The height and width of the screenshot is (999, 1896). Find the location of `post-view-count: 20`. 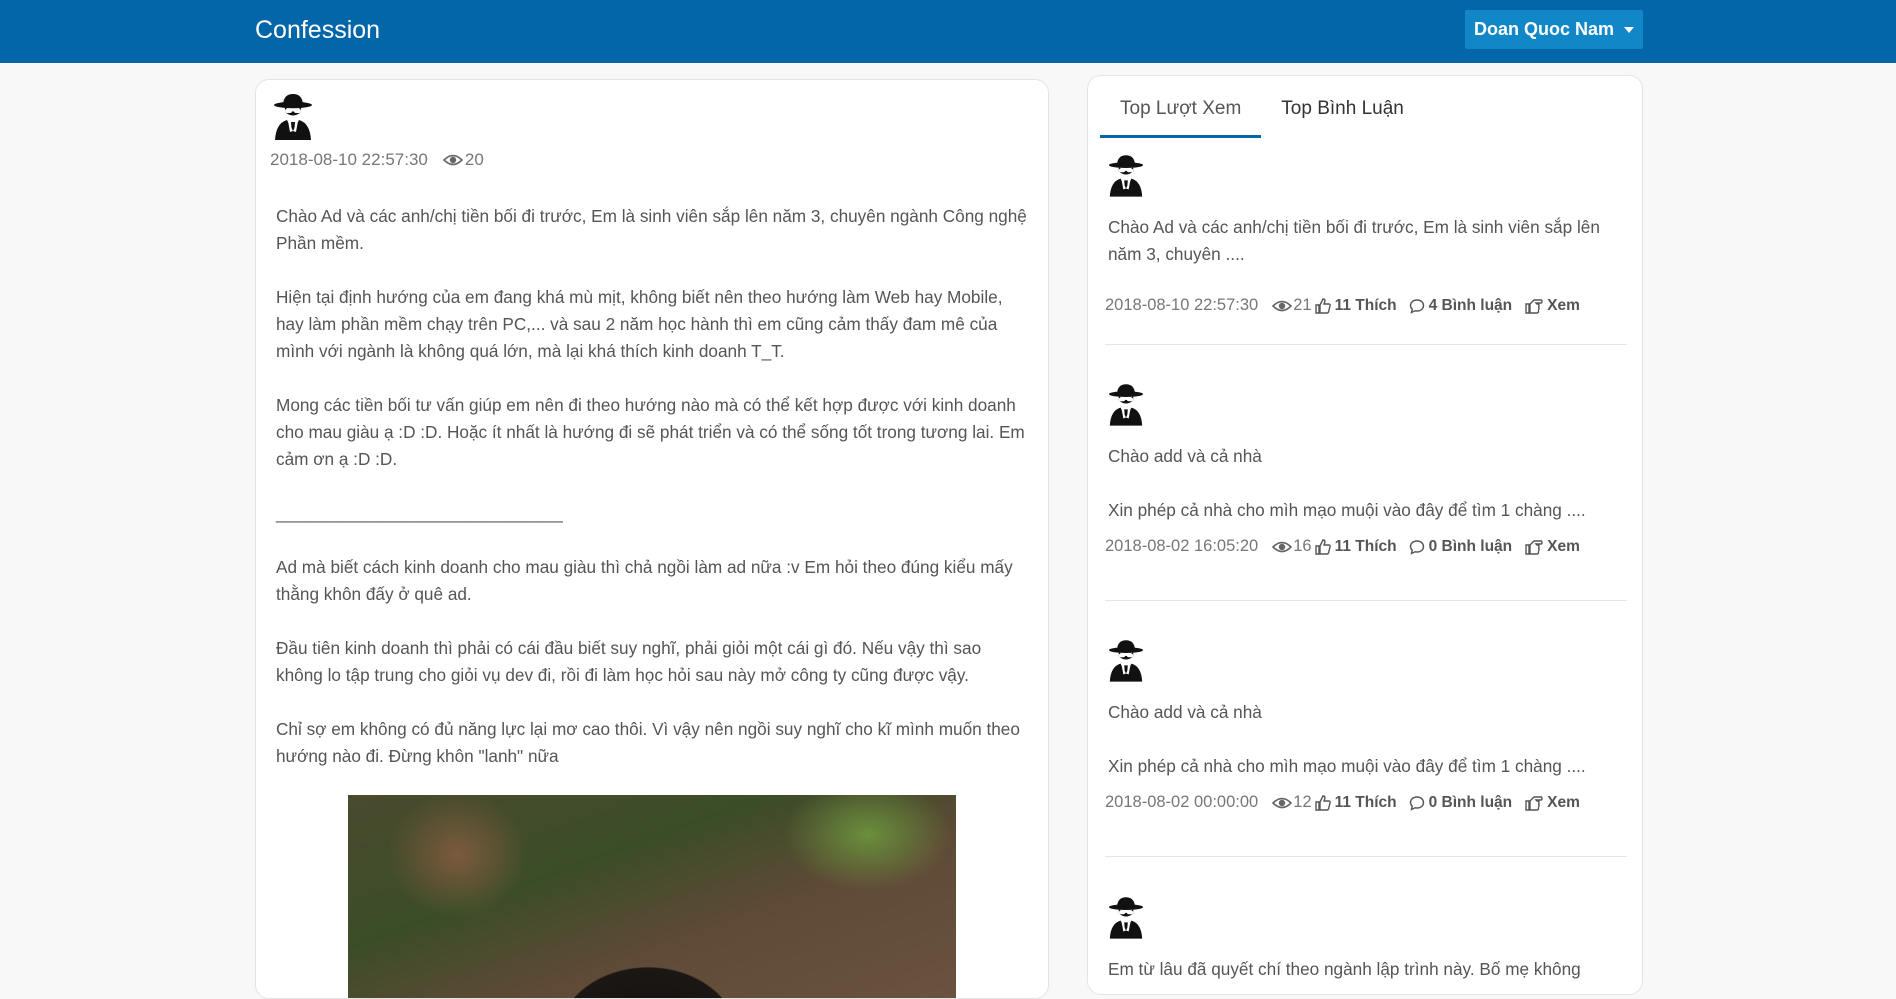

post-view-count: 20 is located at coordinates (474, 159).